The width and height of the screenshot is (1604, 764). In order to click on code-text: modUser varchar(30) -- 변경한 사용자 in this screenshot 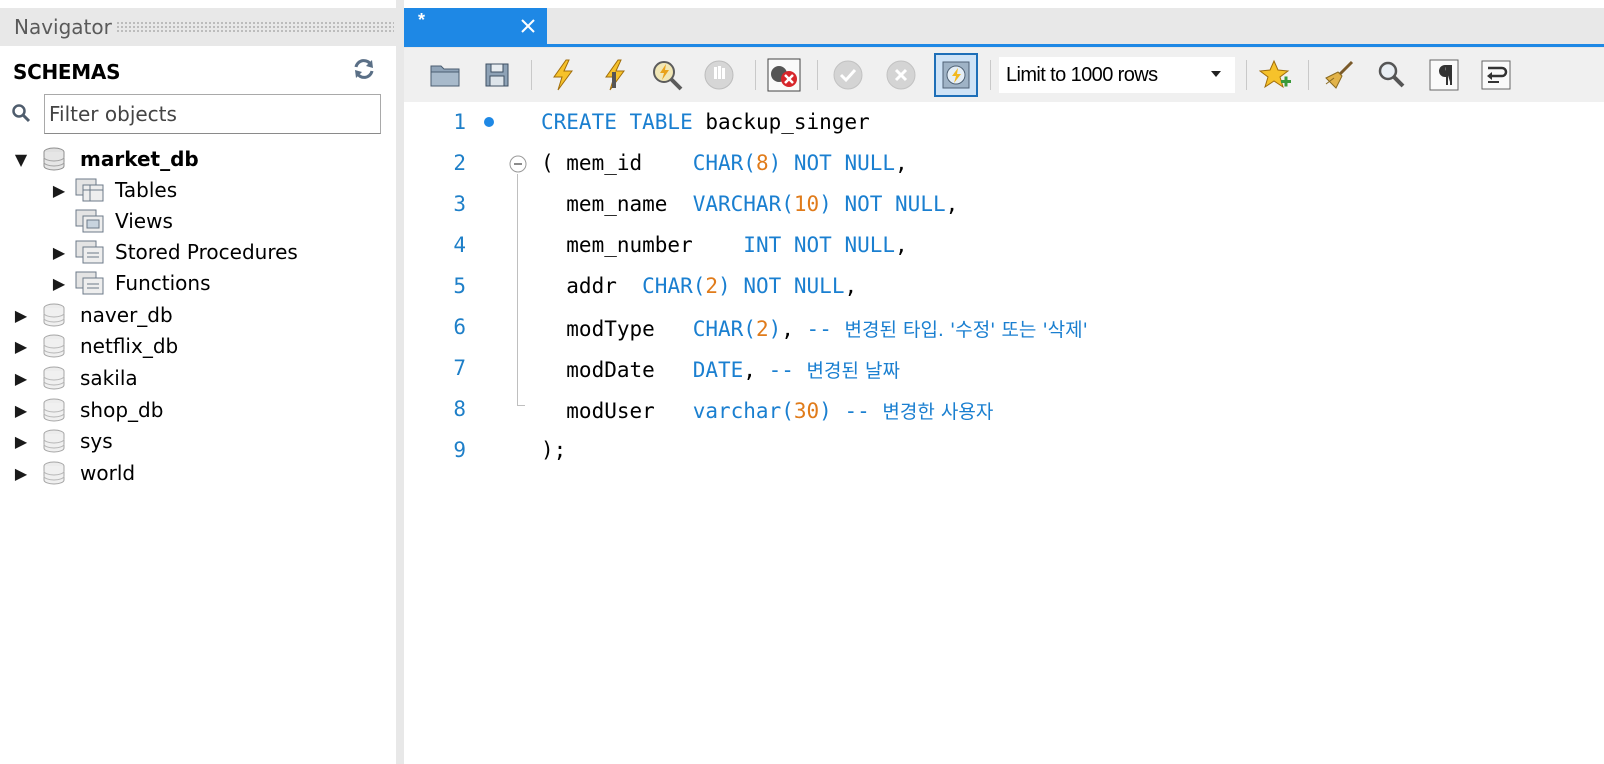, I will do `click(767, 410)`.